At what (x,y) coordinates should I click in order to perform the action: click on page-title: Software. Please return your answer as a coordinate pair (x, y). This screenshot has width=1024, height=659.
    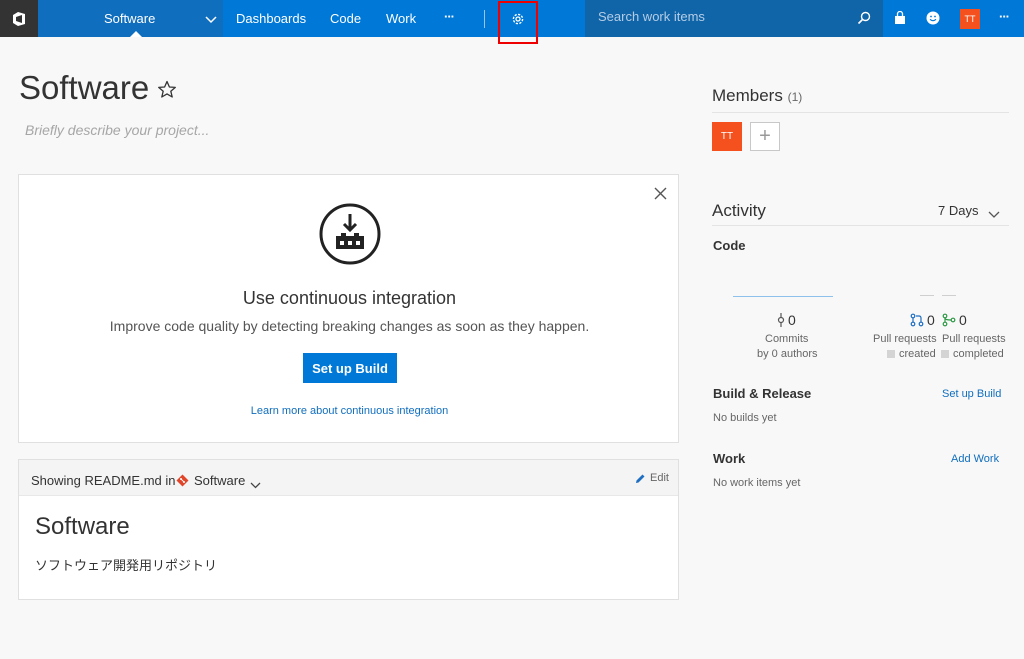
    Looking at the image, I should click on (84, 87).